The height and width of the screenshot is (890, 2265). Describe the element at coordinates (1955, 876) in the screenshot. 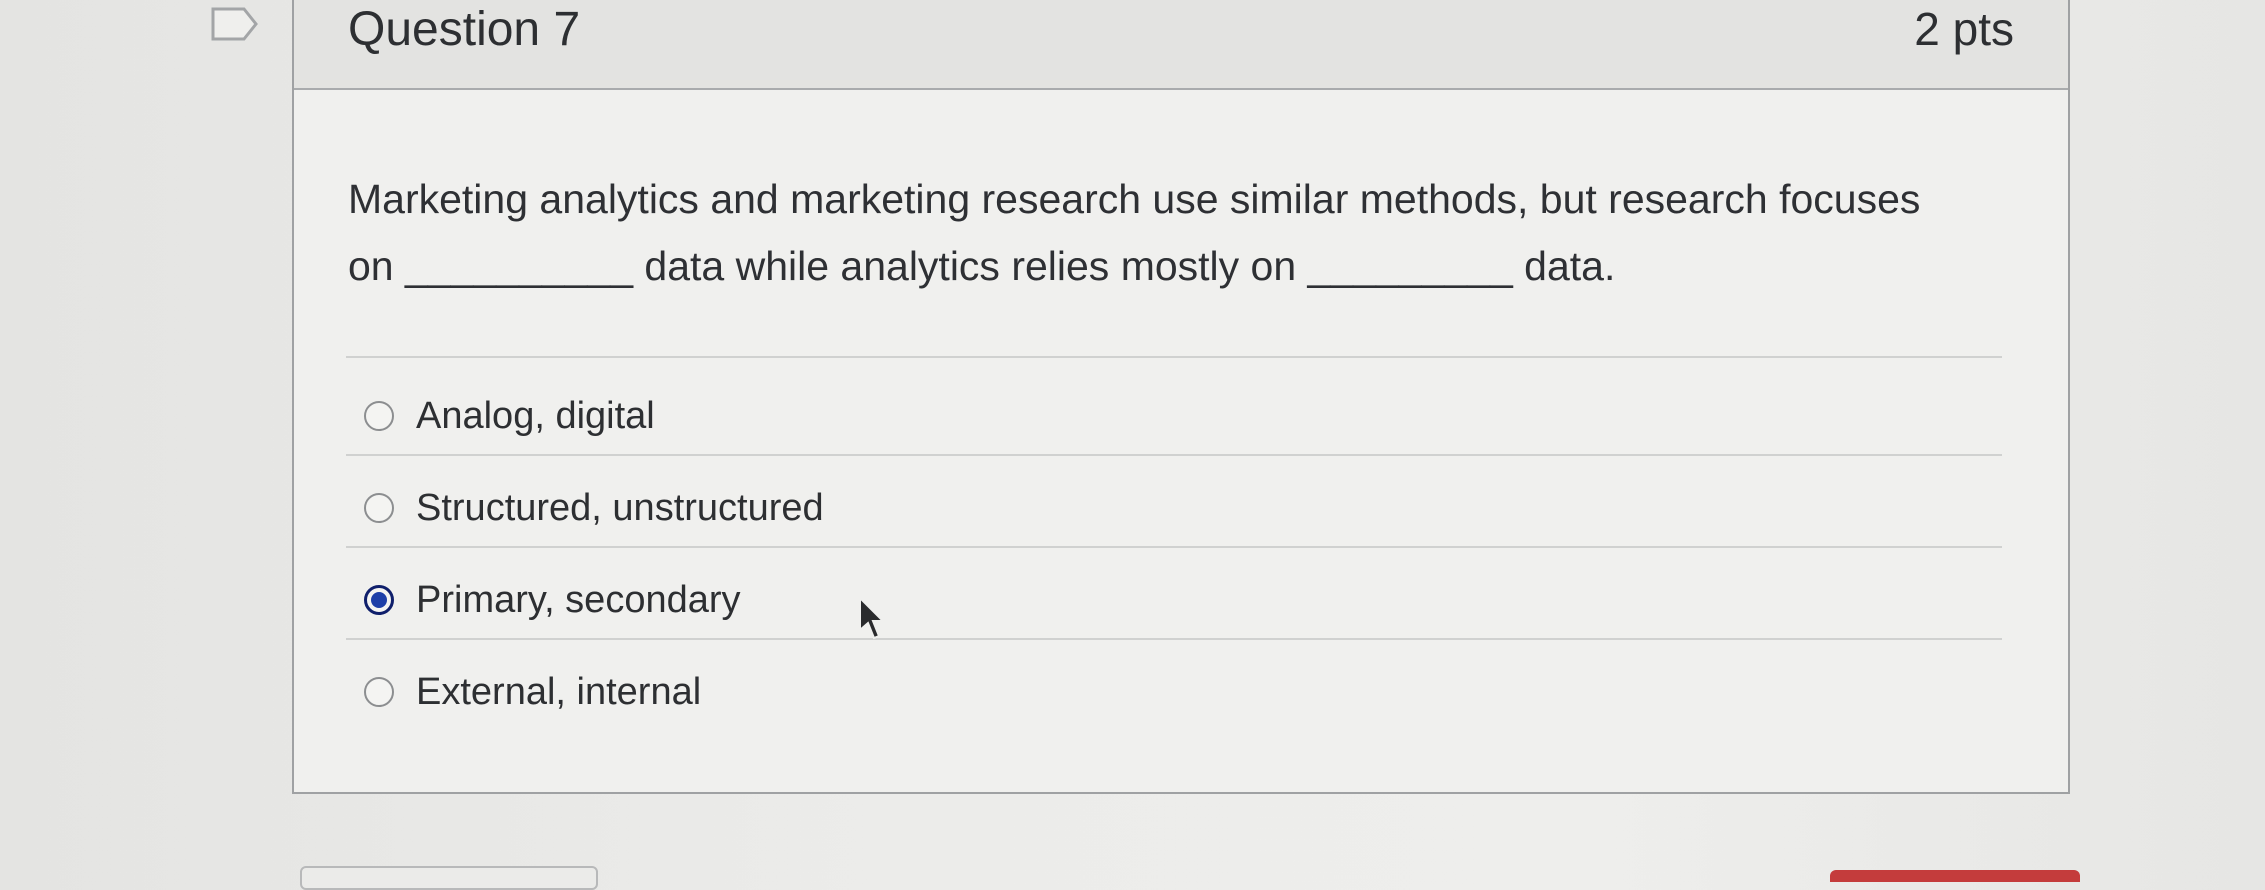

I see `bottom-red-button` at that location.